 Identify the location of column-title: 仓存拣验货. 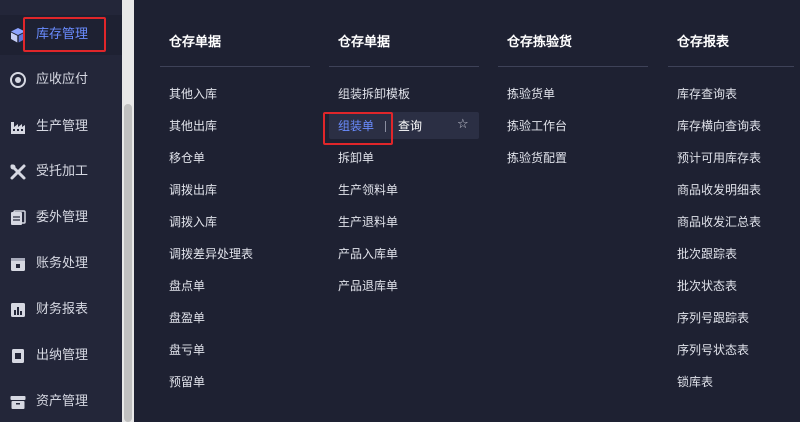
(540, 42).